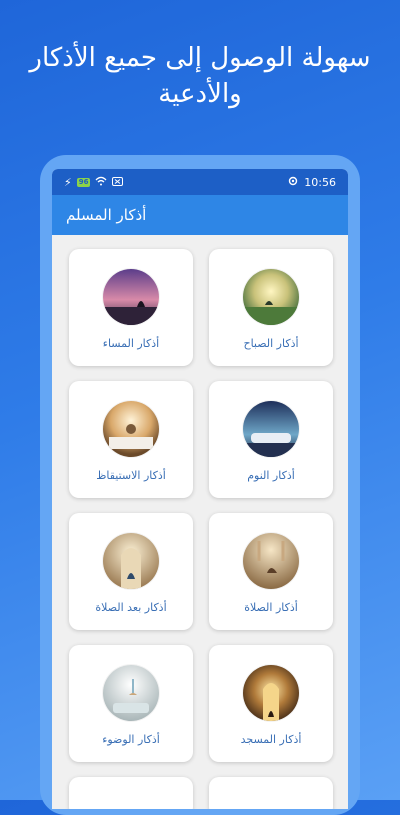 The image size is (400, 815). I want to click on app-title: أذكار المسلم, so click(106, 215).